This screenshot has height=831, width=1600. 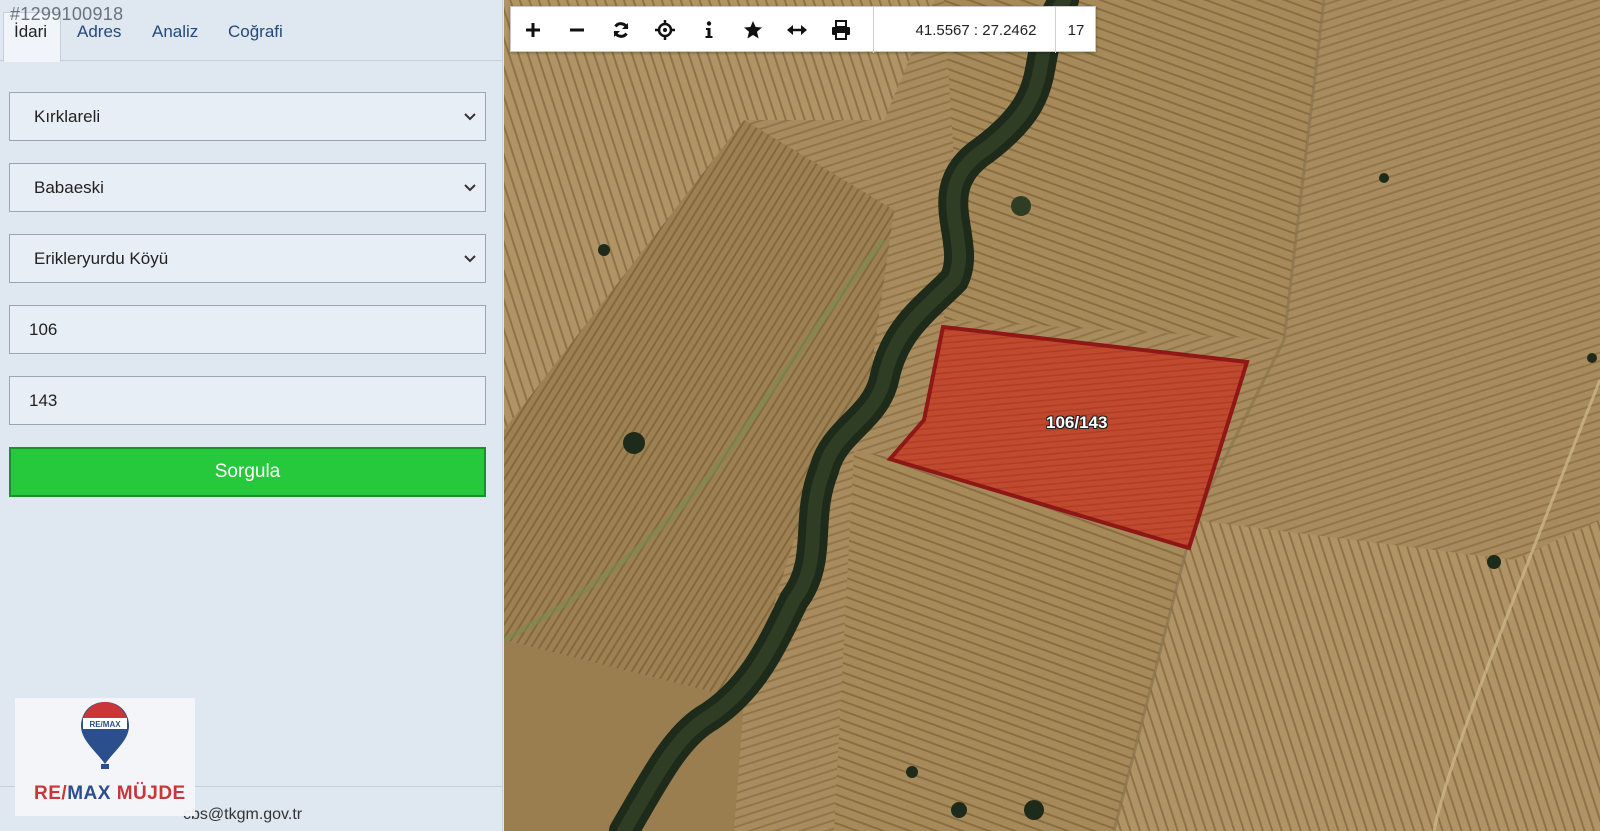 I want to click on refresh-icon, so click(x=621, y=30).